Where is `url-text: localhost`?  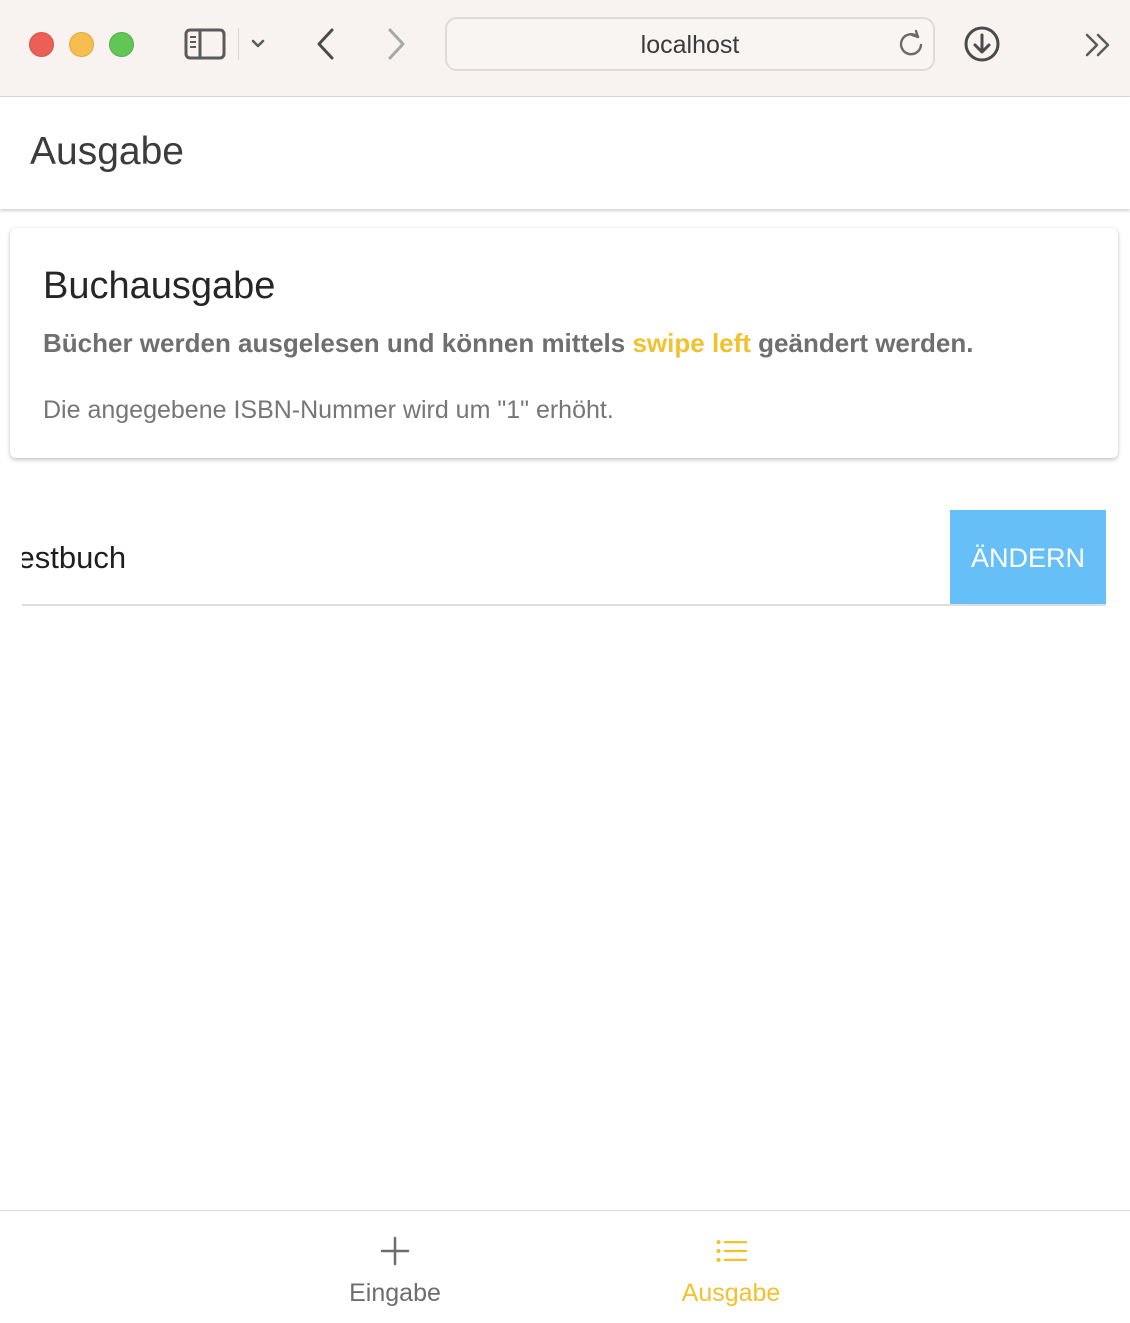
url-text: localhost is located at coordinates (690, 45).